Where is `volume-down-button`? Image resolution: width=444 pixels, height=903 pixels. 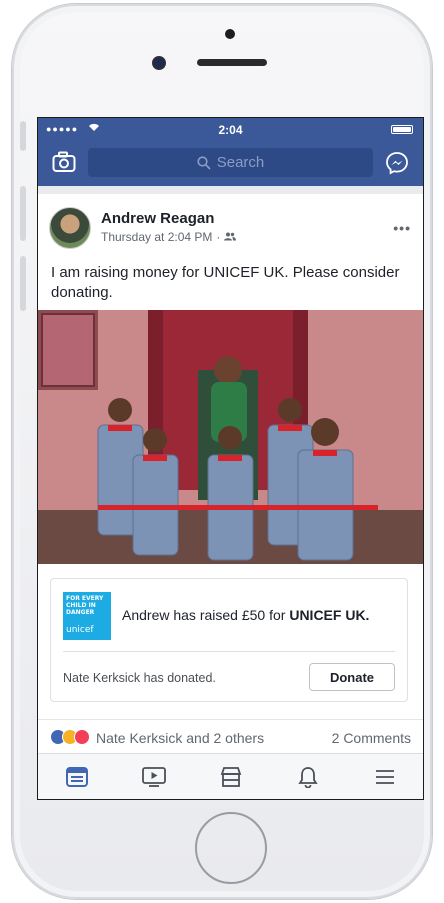 volume-down-button is located at coordinates (23, 283).